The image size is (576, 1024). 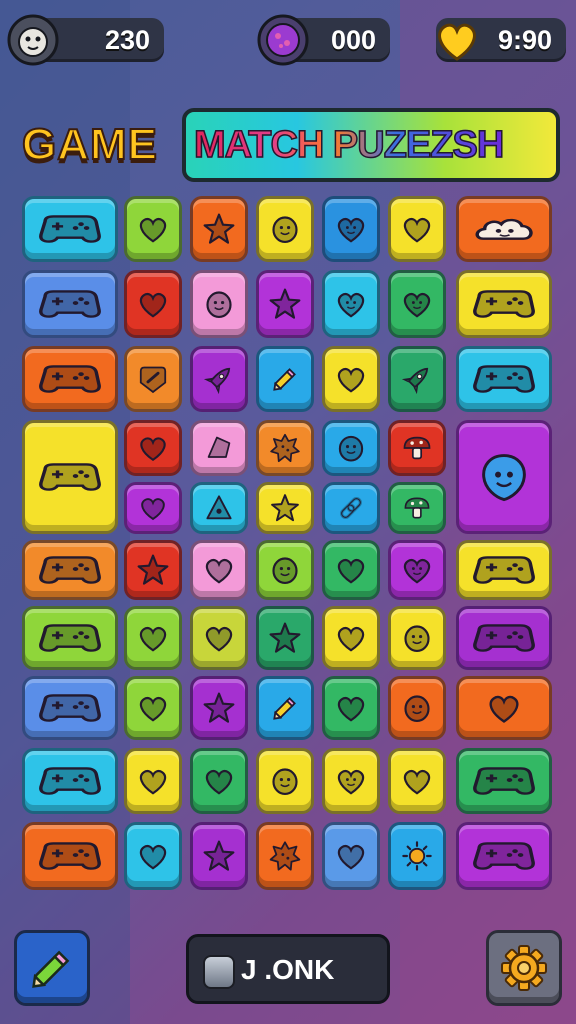 What do you see at coordinates (501, 40) in the screenshot?
I see `timer-counter: 9:90` at bounding box center [501, 40].